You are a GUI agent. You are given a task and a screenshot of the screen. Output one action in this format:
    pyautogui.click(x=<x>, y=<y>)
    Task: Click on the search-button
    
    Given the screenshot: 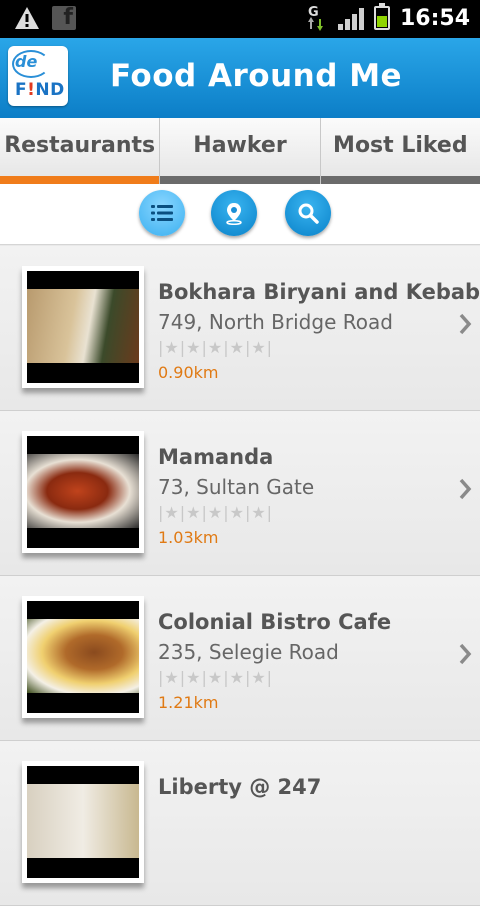 What is the action you would take?
    pyautogui.click(x=308, y=213)
    